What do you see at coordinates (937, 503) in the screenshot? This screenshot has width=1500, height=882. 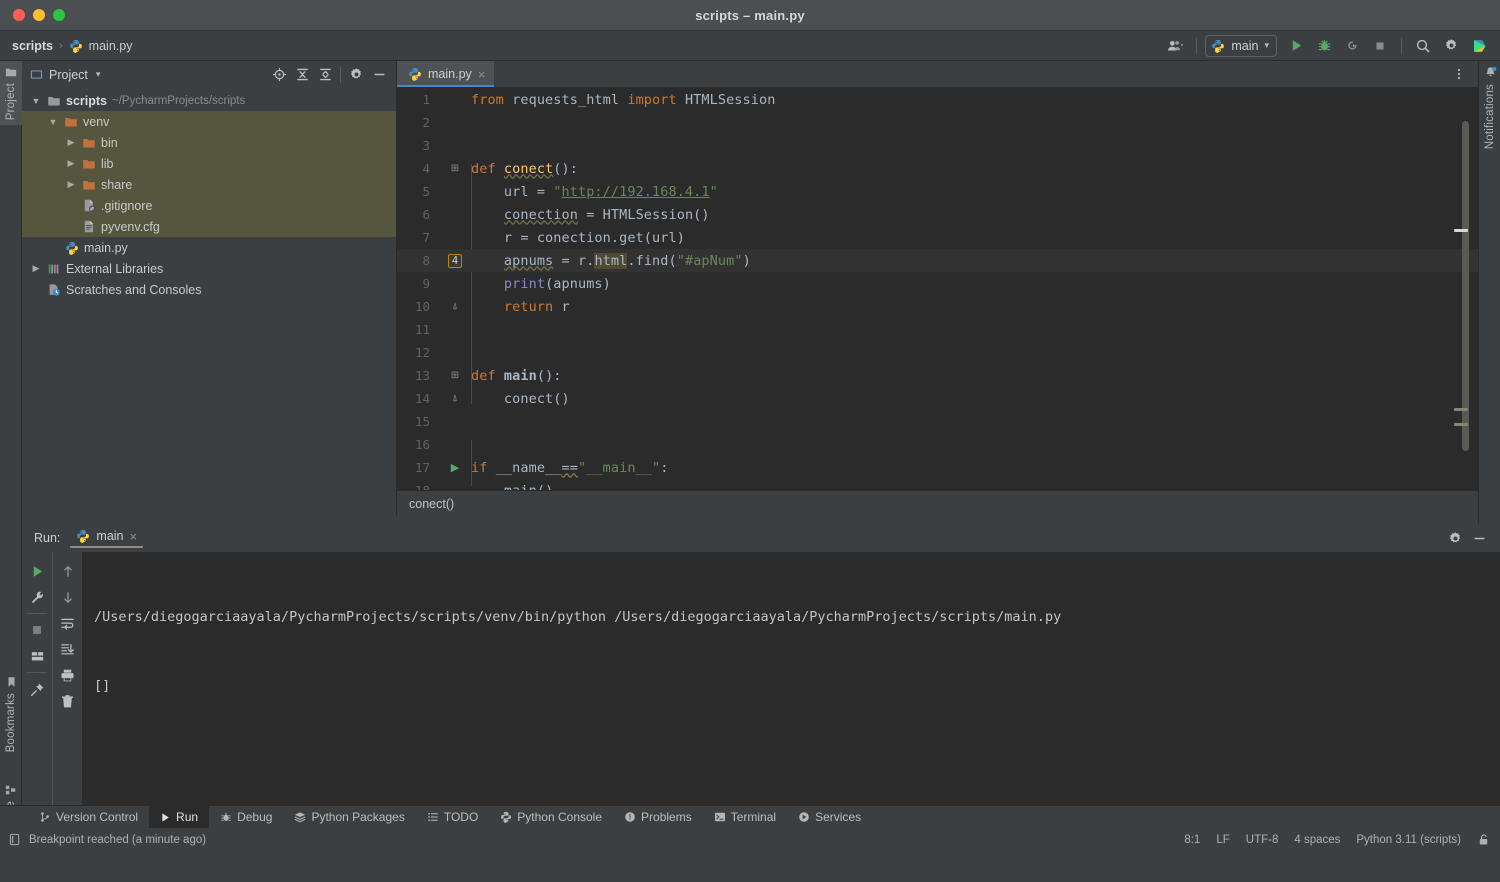 I see `editor-breadcrumb: conect()` at bounding box center [937, 503].